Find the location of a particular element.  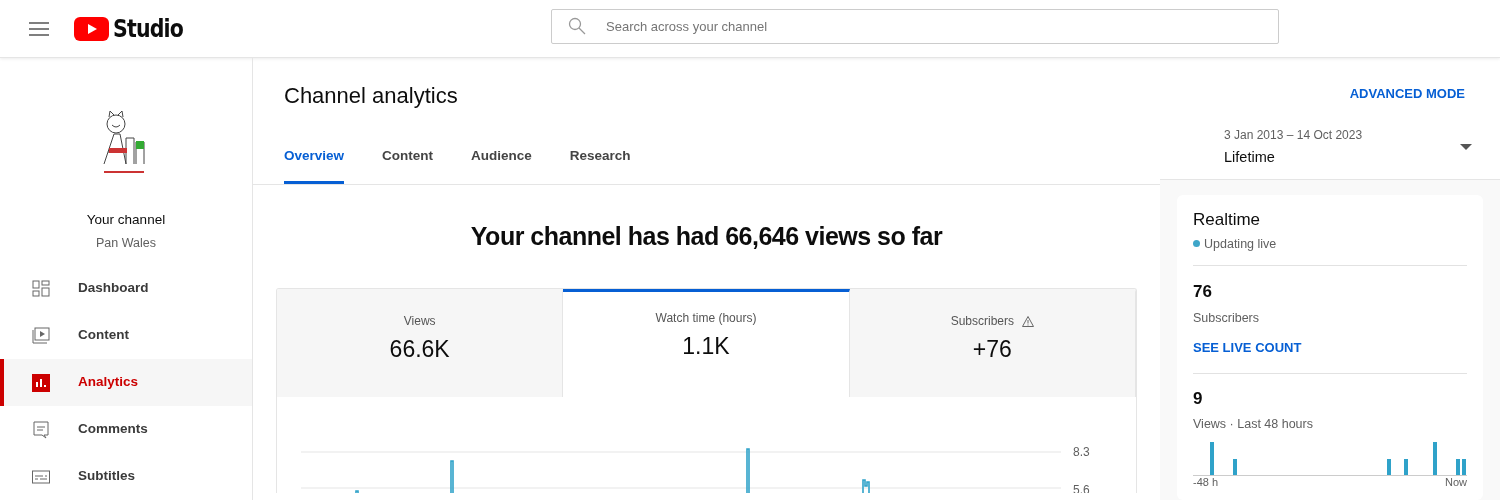

subscriber-count: 76 is located at coordinates (1203, 292).